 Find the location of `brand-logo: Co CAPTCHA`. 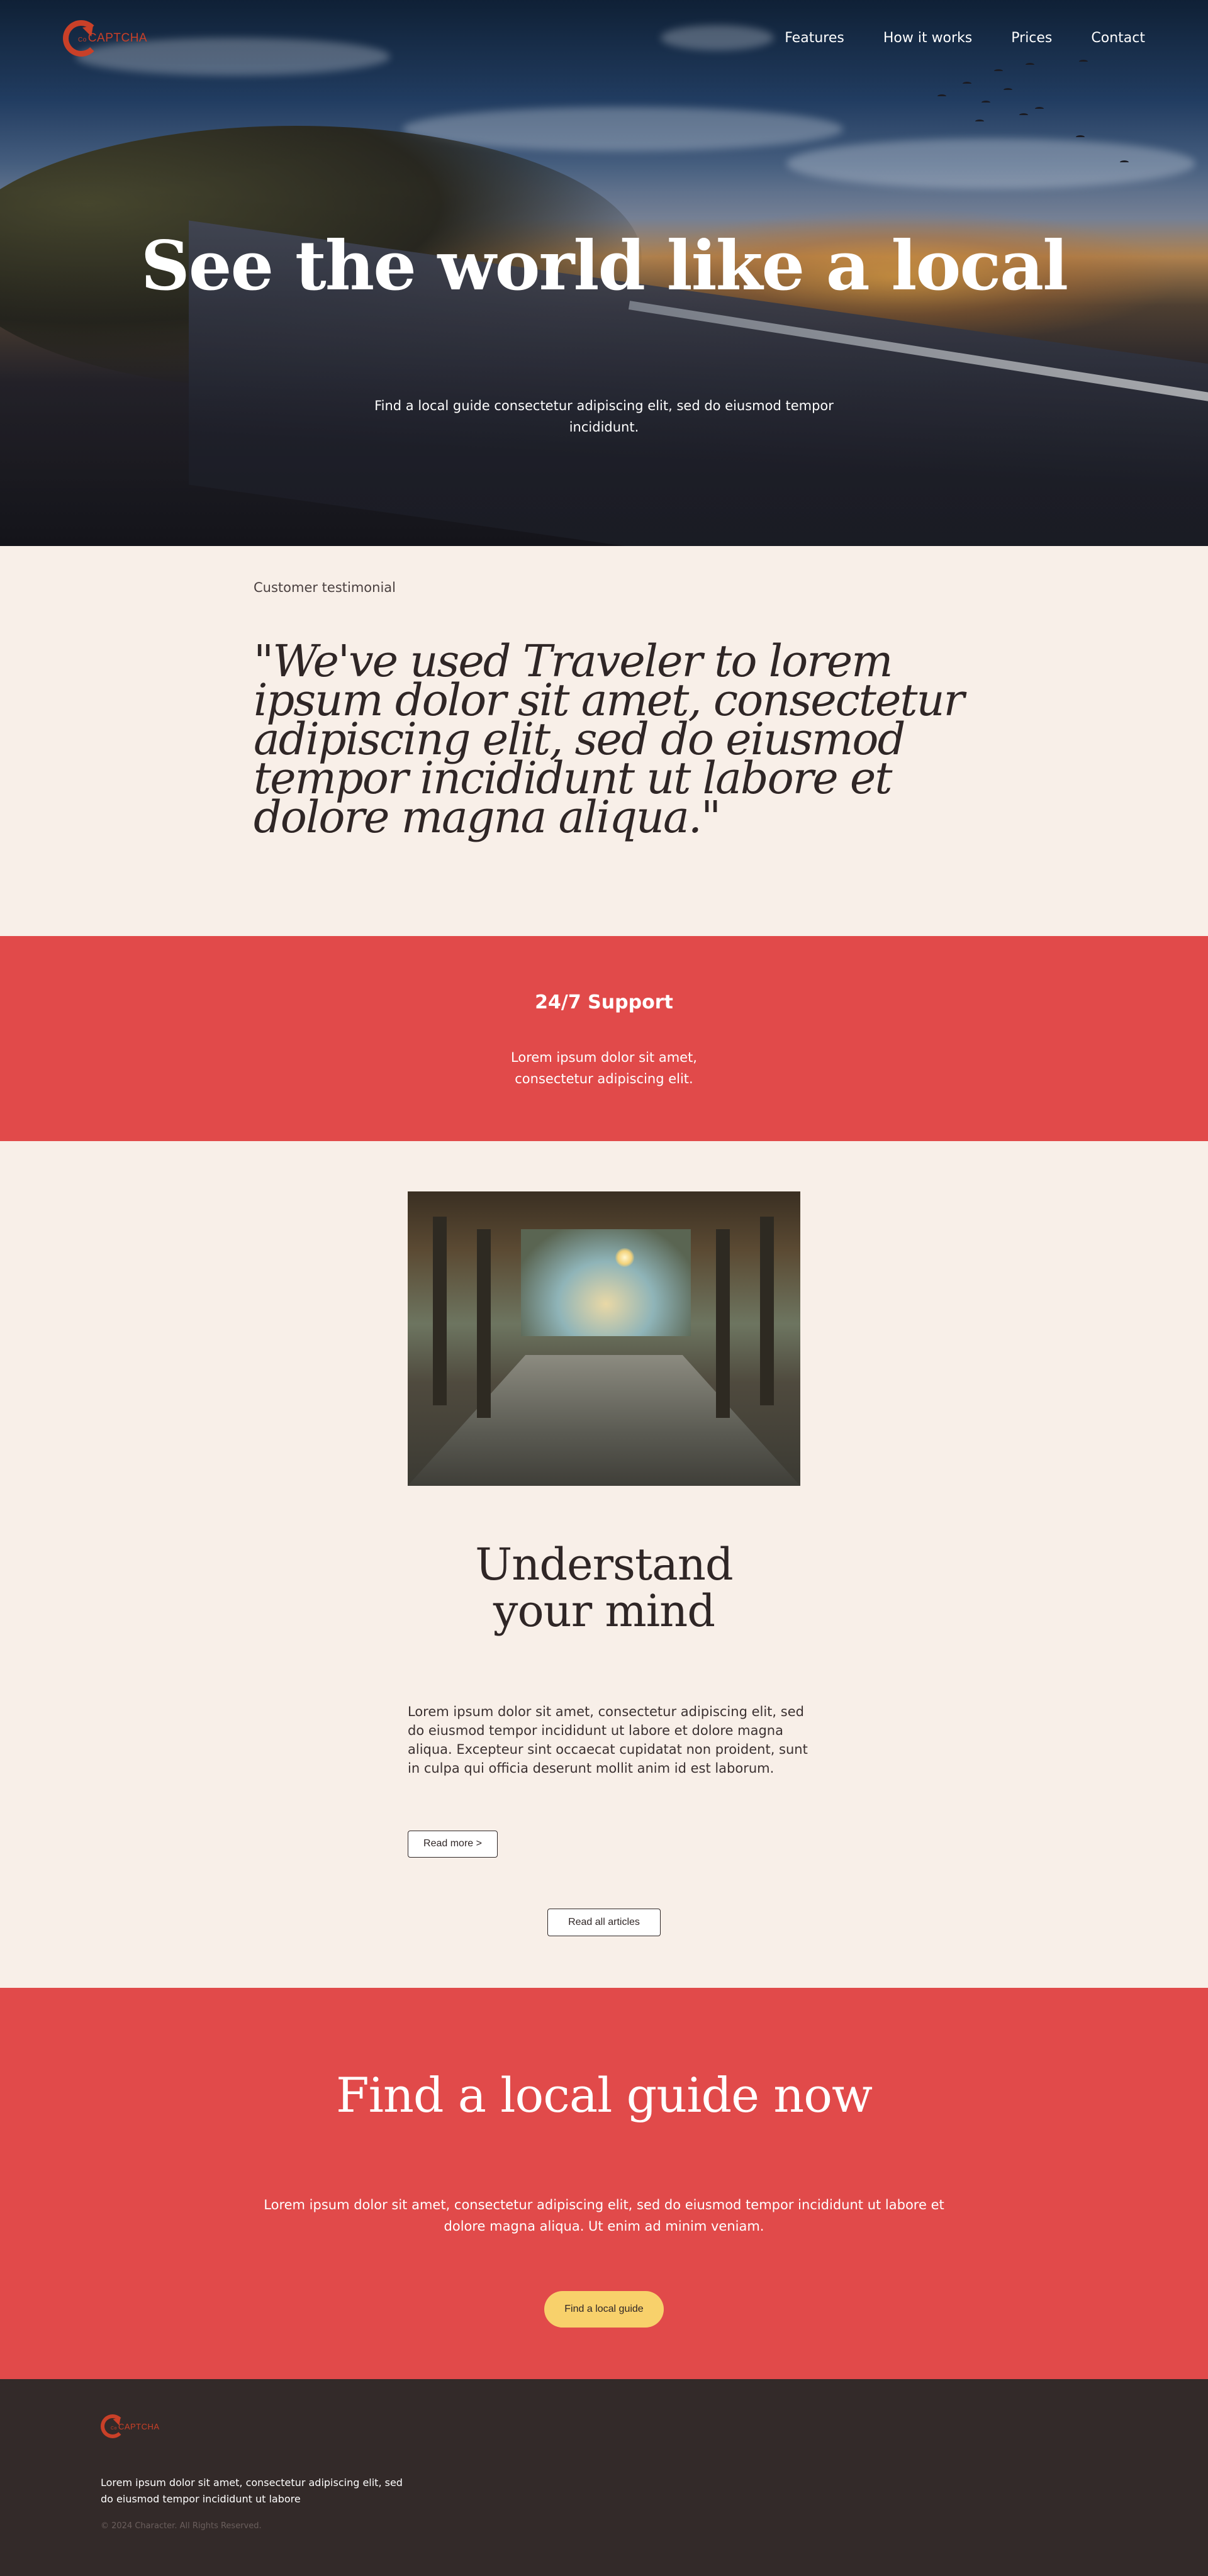

brand-logo: Co CAPTCHA is located at coordinates (105, 38).